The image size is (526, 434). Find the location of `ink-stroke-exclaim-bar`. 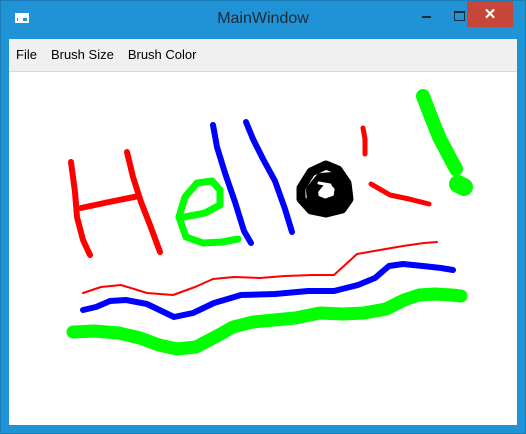

ink-stroke-exclaim-bar is located at coordinates (439, 132).